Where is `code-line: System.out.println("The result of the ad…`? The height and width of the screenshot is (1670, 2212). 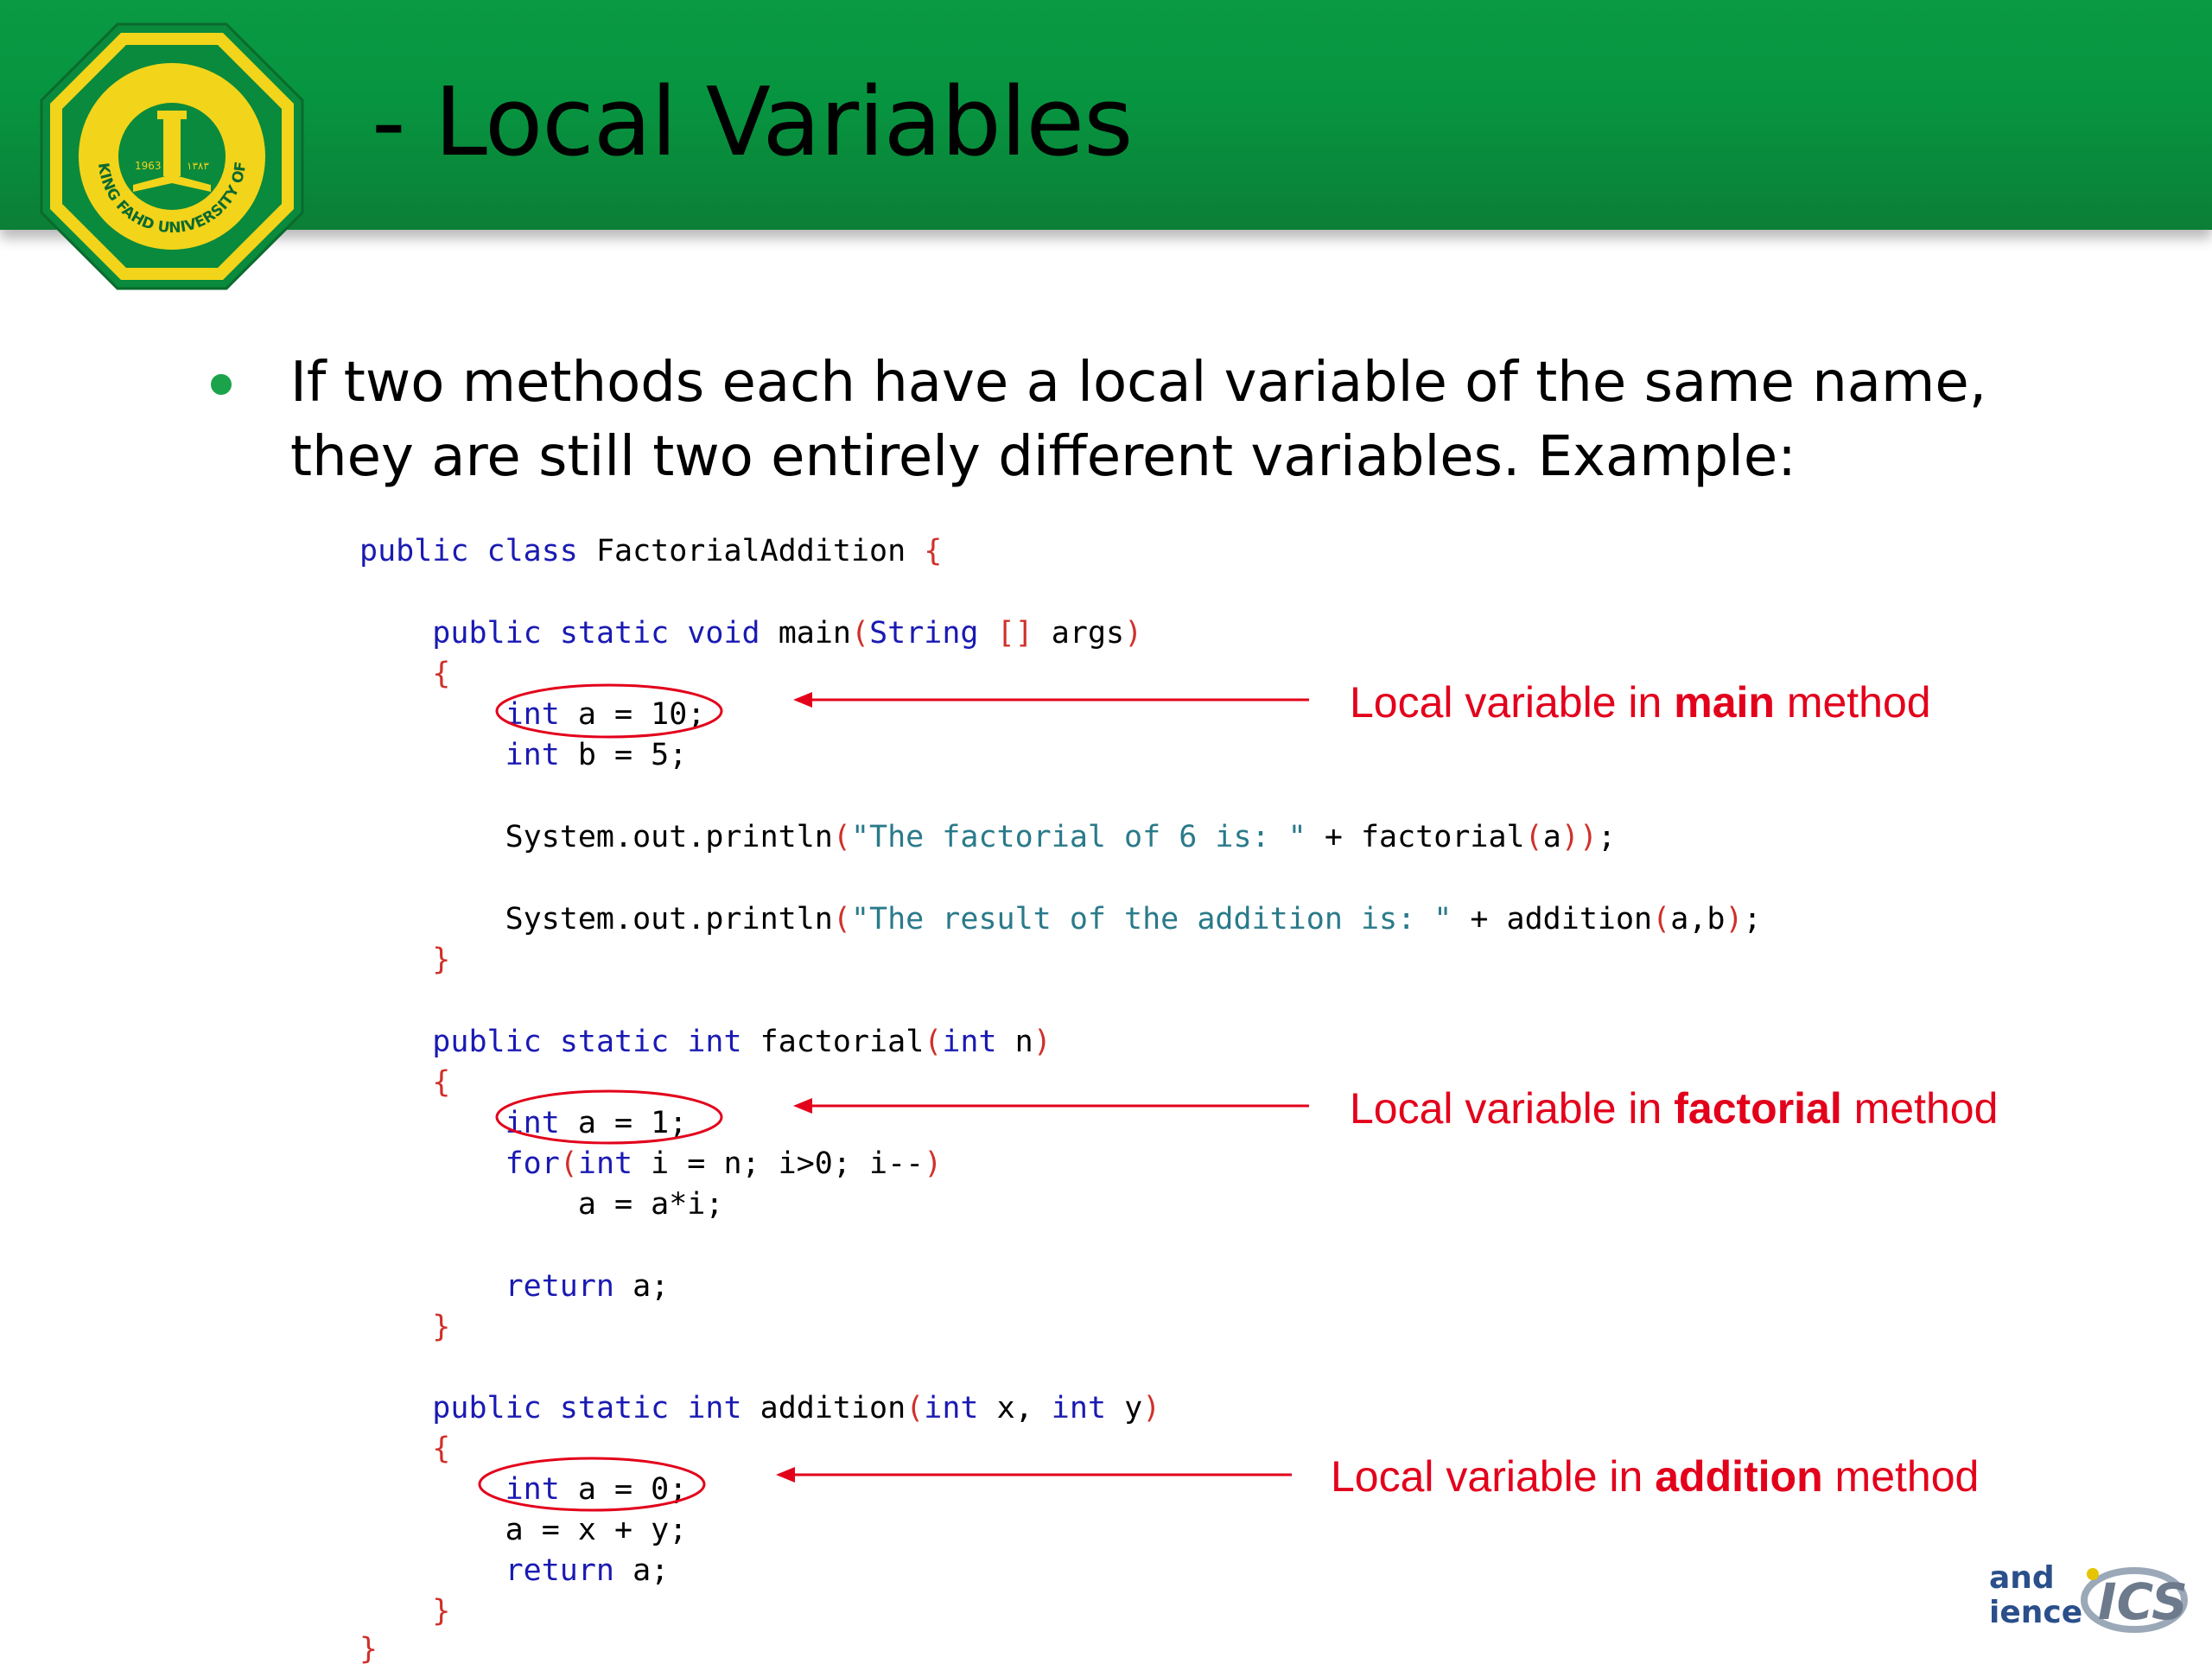 code-line: System.out.println("The result of the ad… is located at coordinates (1060, 919).